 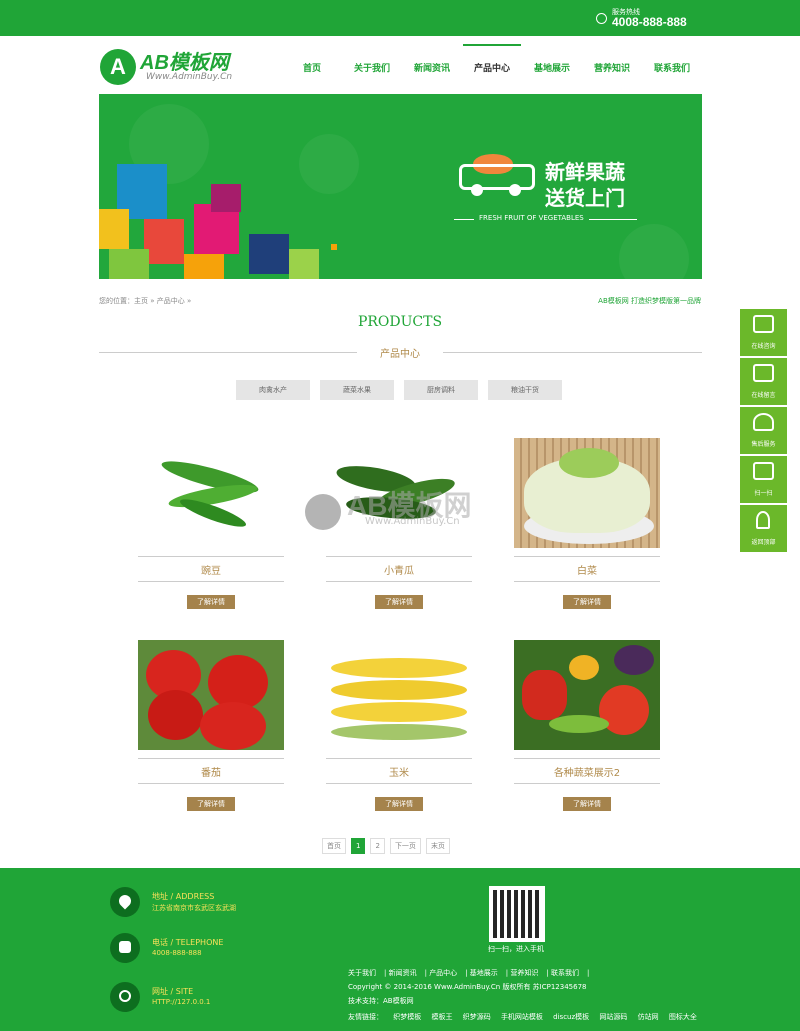 What do you see at coordinates (145, 301) in the screenshot?
I see `breadcrumb: 您的位置：主页 » 产品中心 »` at bounding box center [145, 301].